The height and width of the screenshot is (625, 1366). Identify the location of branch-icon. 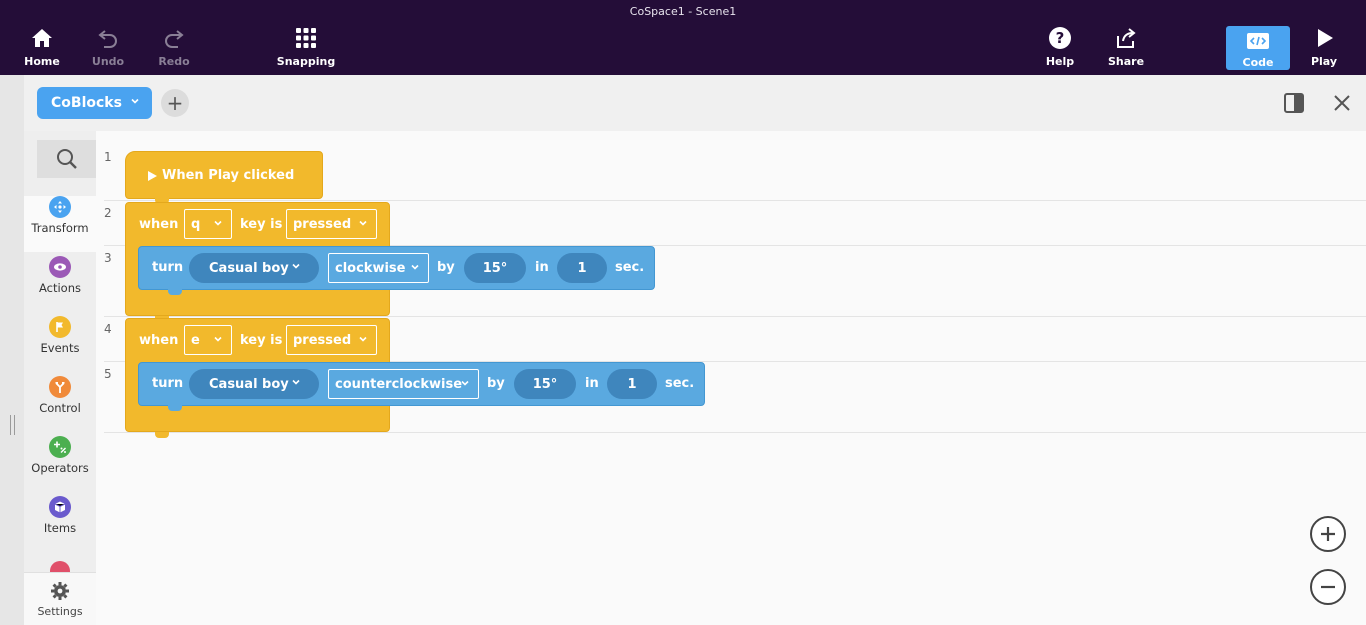
(60, 387).